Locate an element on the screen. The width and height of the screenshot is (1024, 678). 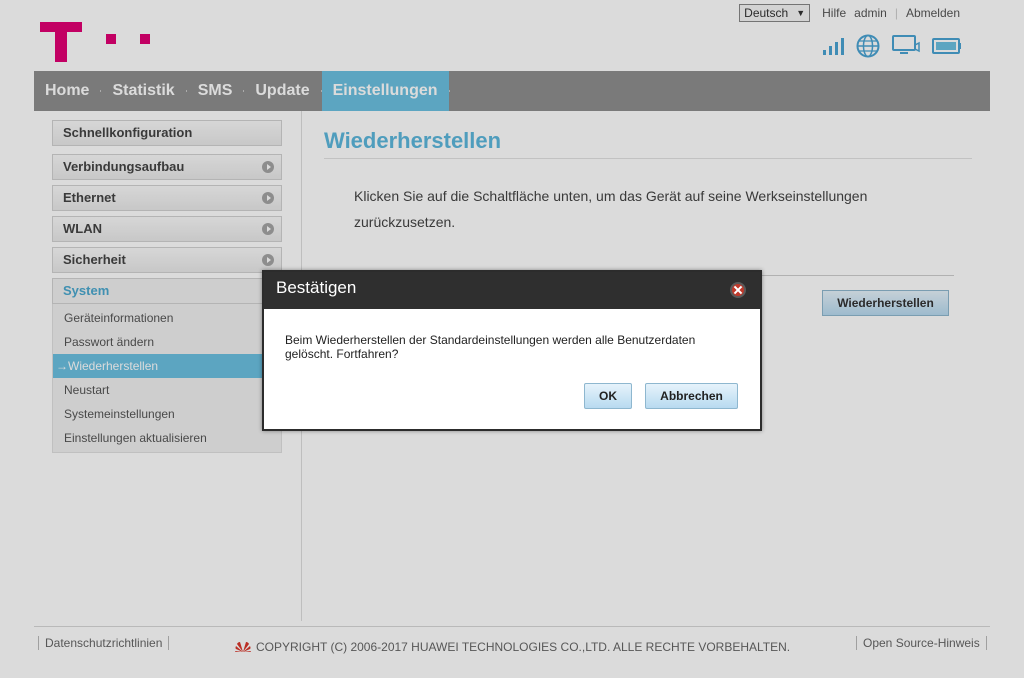
dialog-header: Bestätigen is located at coordinates (512, 290).